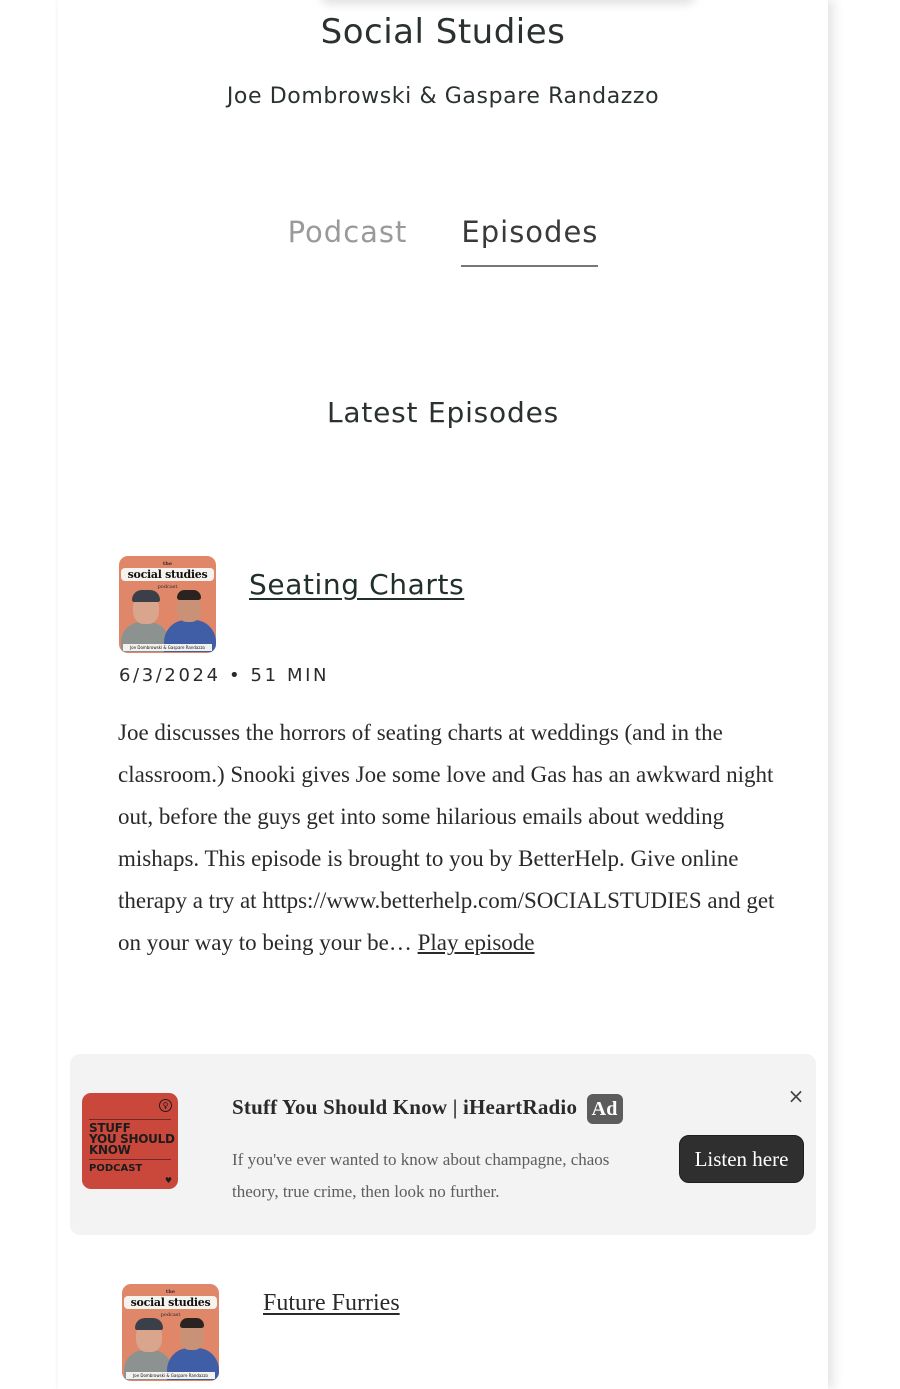 This screenshot has width=900, height=1389. What do you see at coordinates (116, 1168) in the screenshot?
I see `ad-cover-podcast: PODCAST` at bounding box center [116, 1168].